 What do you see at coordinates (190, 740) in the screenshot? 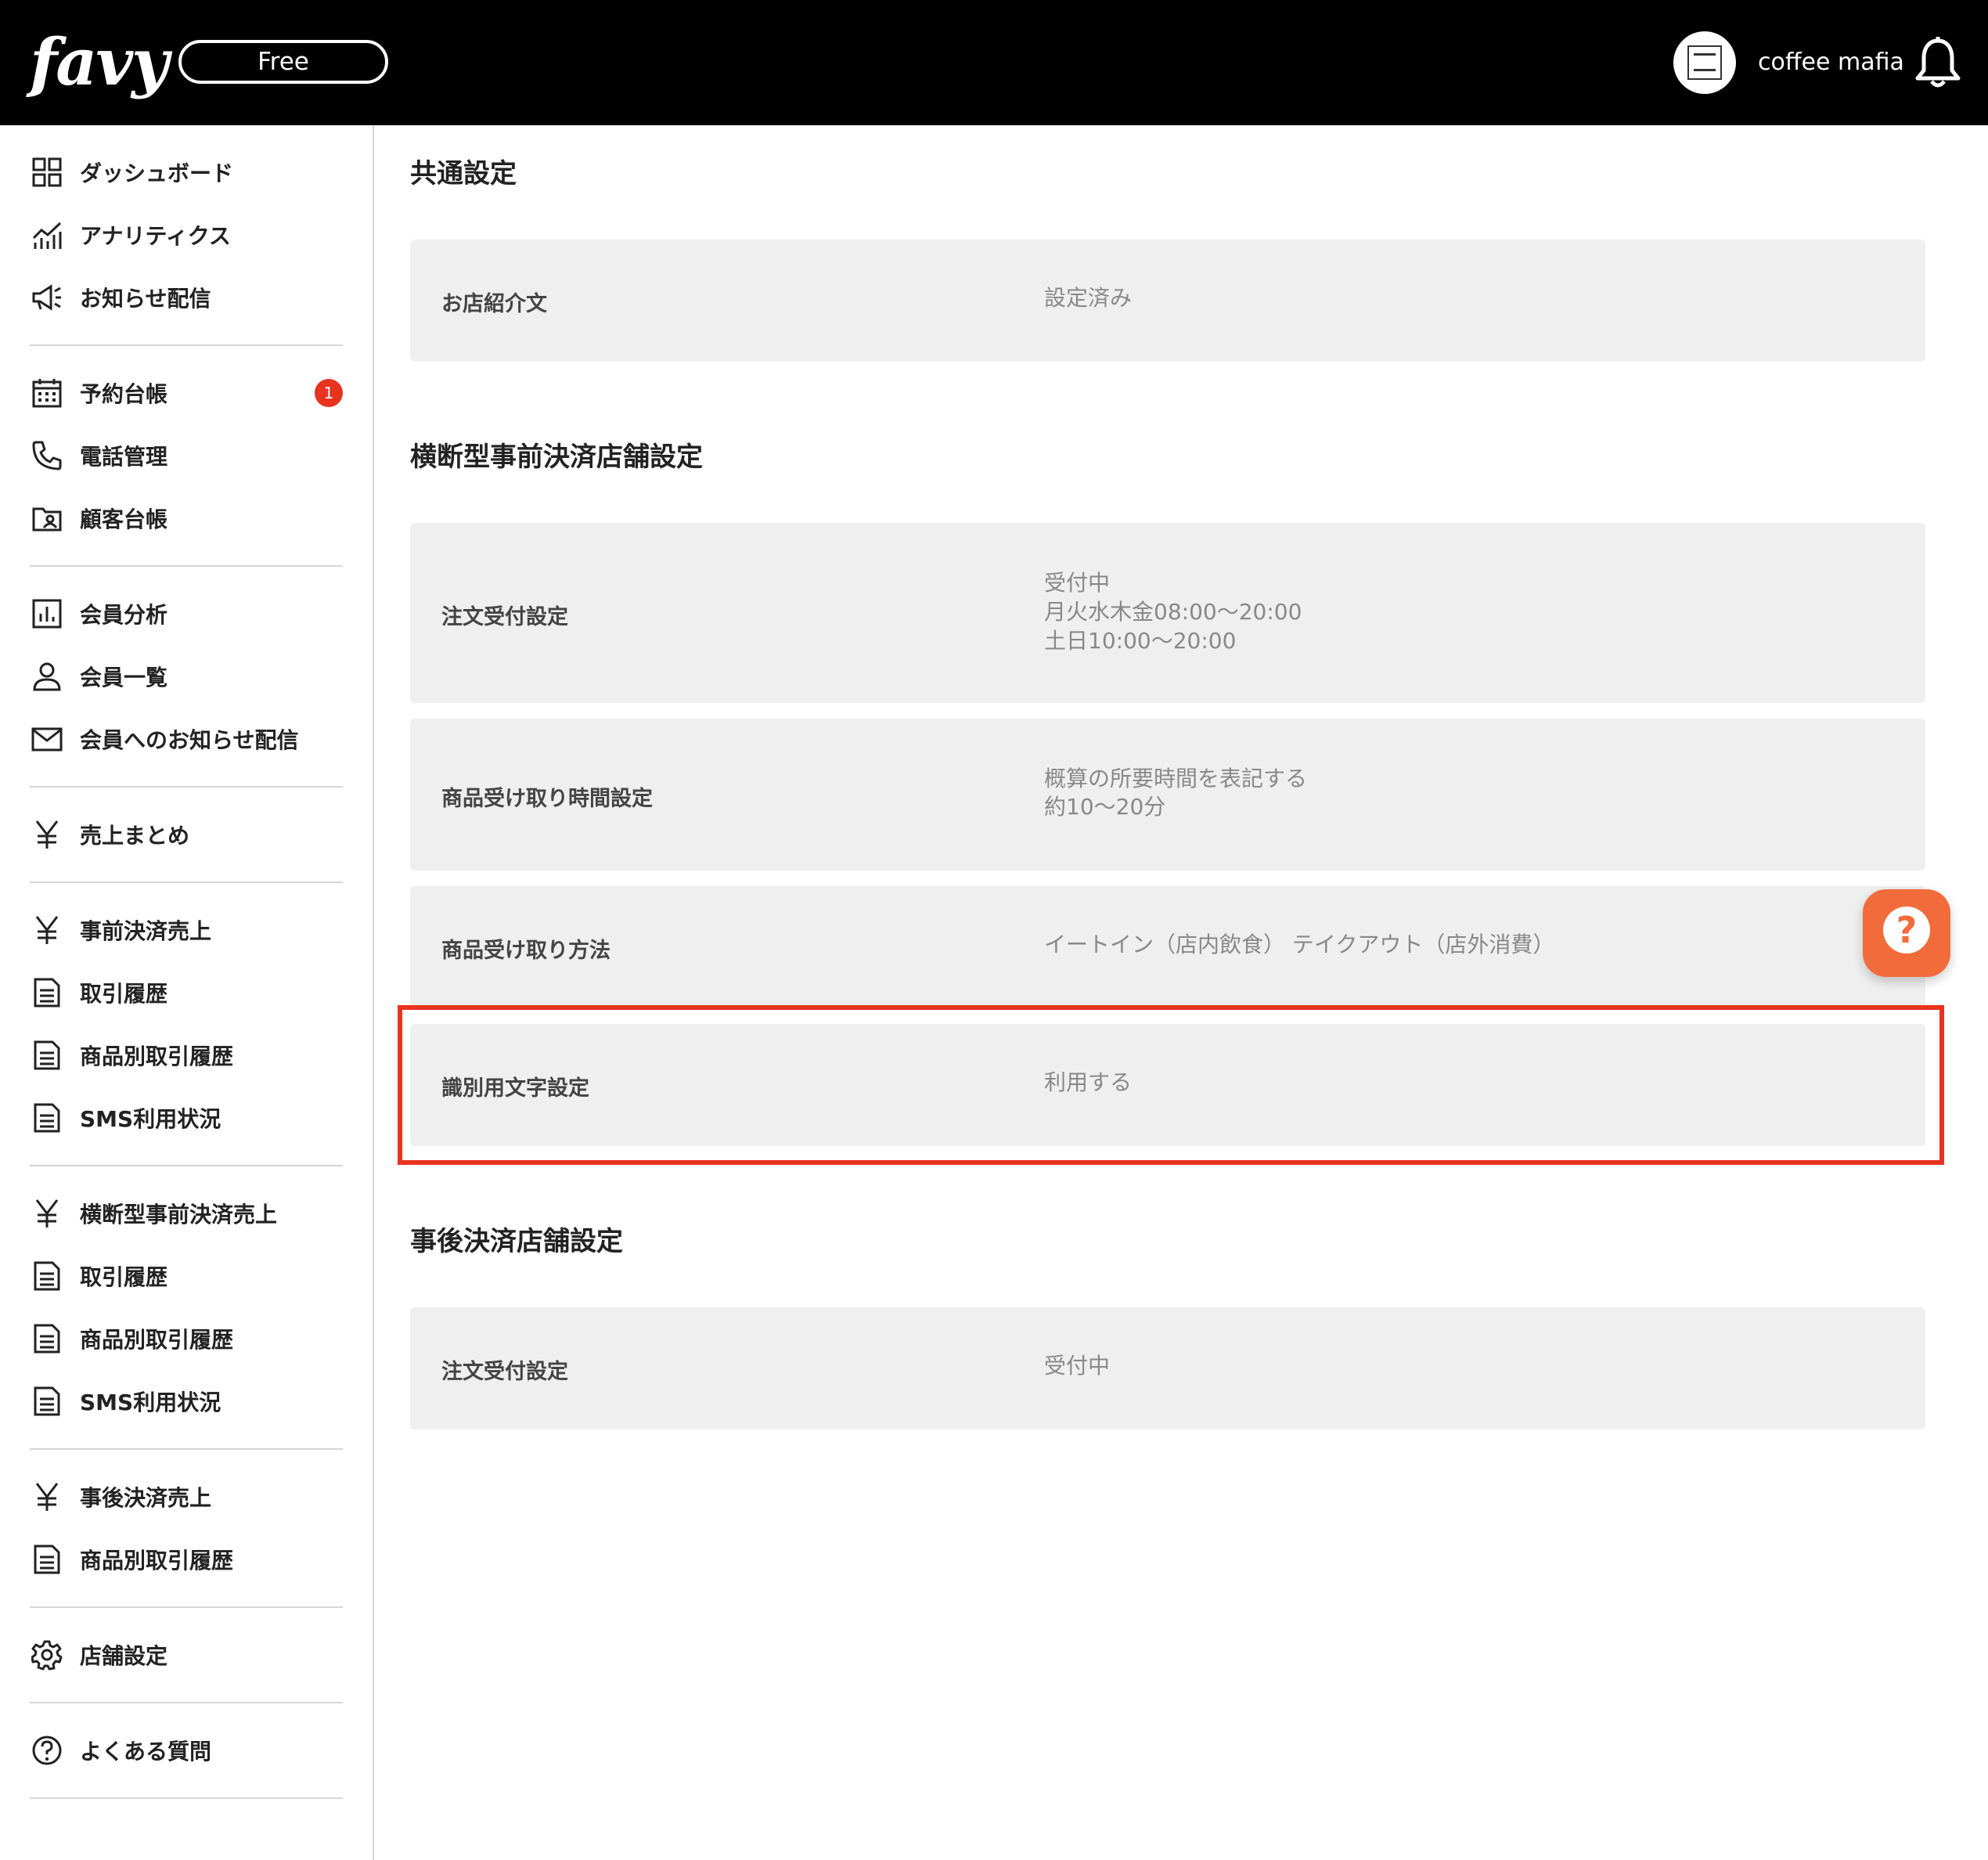
I see `sidebar-item-label: 会員へのお知らせ配信` at bounding box center [190, 740].